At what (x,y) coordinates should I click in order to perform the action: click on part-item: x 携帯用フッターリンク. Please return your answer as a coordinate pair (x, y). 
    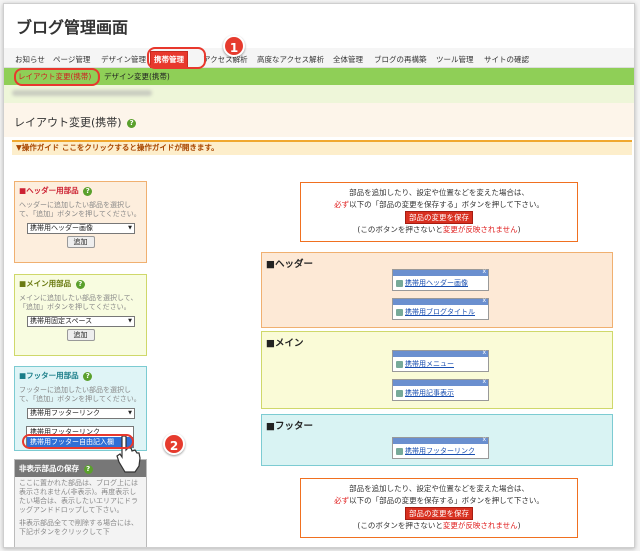
    Looking at the image, I should click on (440, 447).